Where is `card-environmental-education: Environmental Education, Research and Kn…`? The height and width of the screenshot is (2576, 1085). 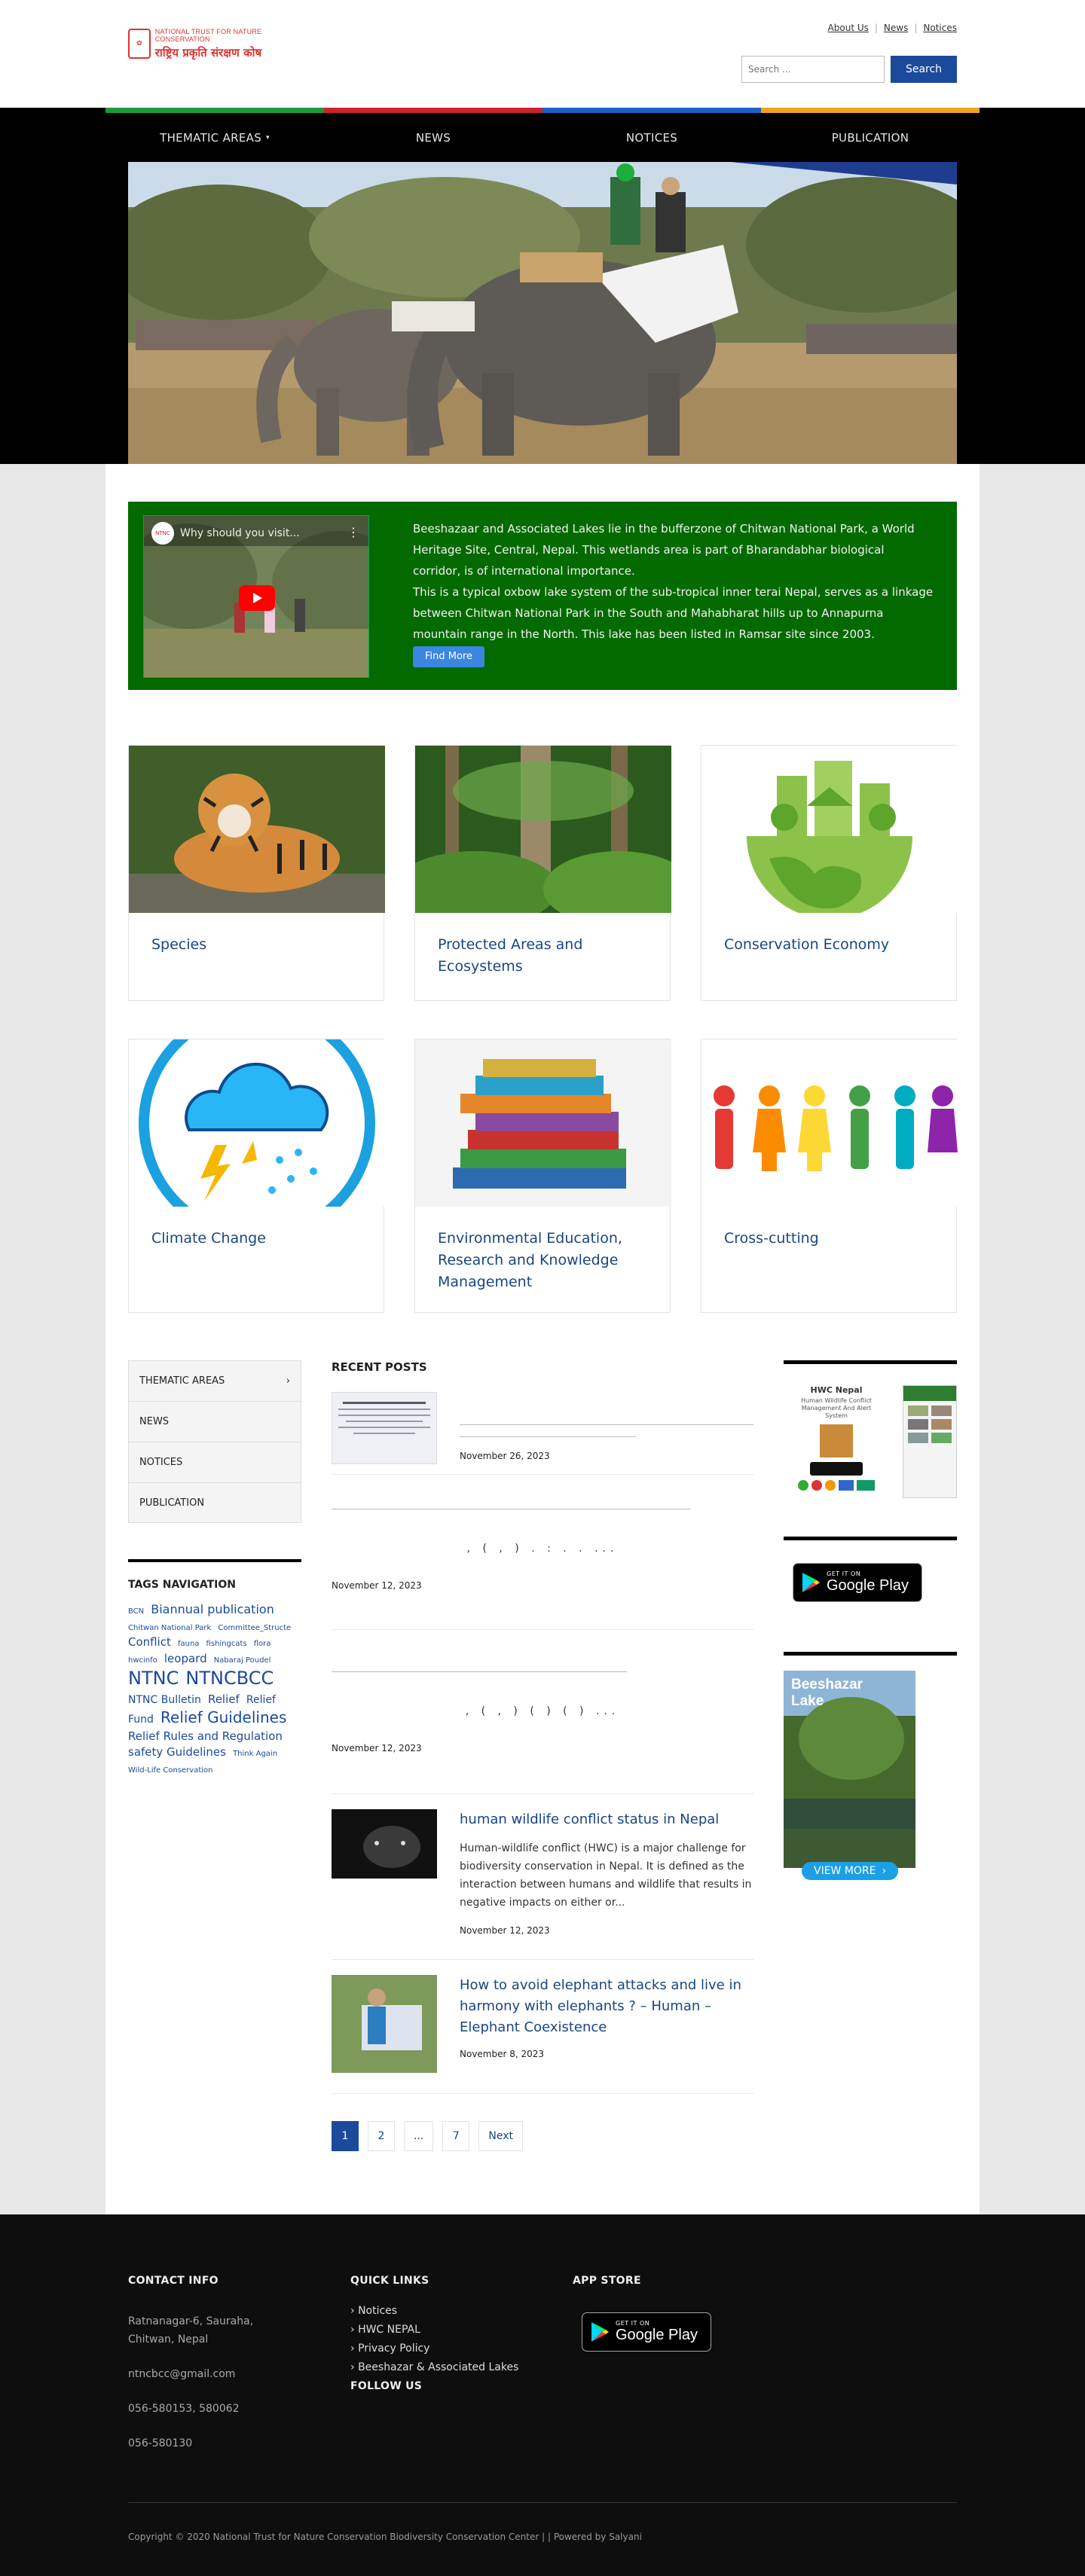 card-environmental-education: Environmental Education, Research and Kn… is located at coordinates (542, 1176).